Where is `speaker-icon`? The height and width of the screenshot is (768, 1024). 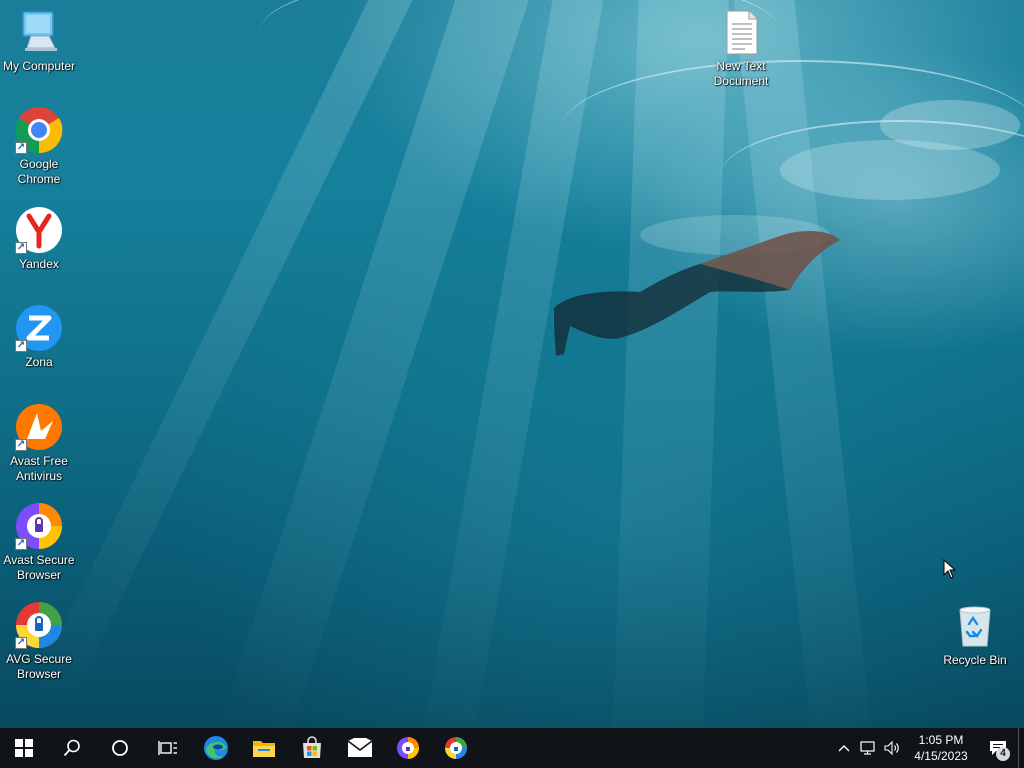
speaker-icon is located at coordinates (891, 748).